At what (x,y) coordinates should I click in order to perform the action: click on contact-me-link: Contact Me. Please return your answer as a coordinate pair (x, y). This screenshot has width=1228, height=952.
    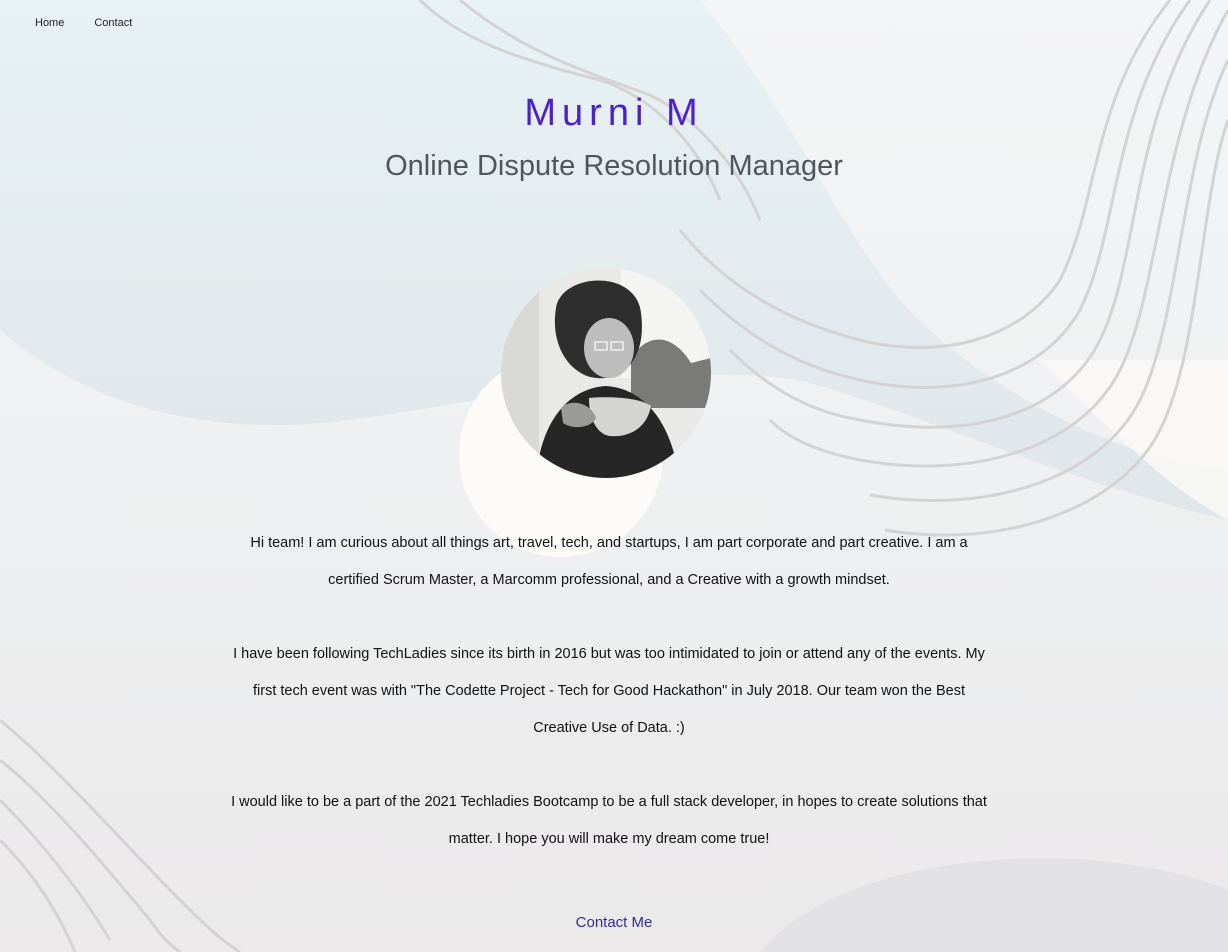
    Looking at the image, I should click on (614, 922).